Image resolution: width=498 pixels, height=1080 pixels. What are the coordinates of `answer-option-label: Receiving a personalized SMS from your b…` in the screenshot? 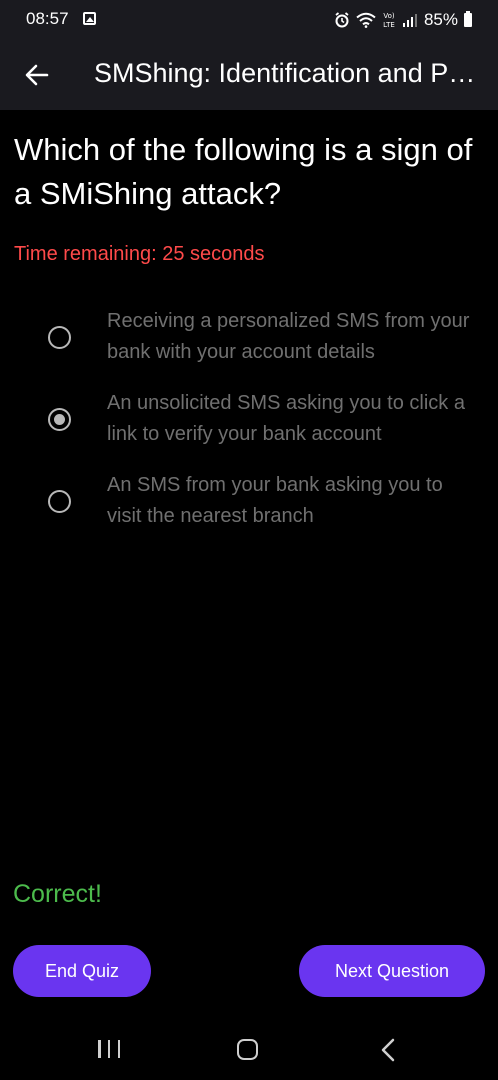 It's located at (288, 336).